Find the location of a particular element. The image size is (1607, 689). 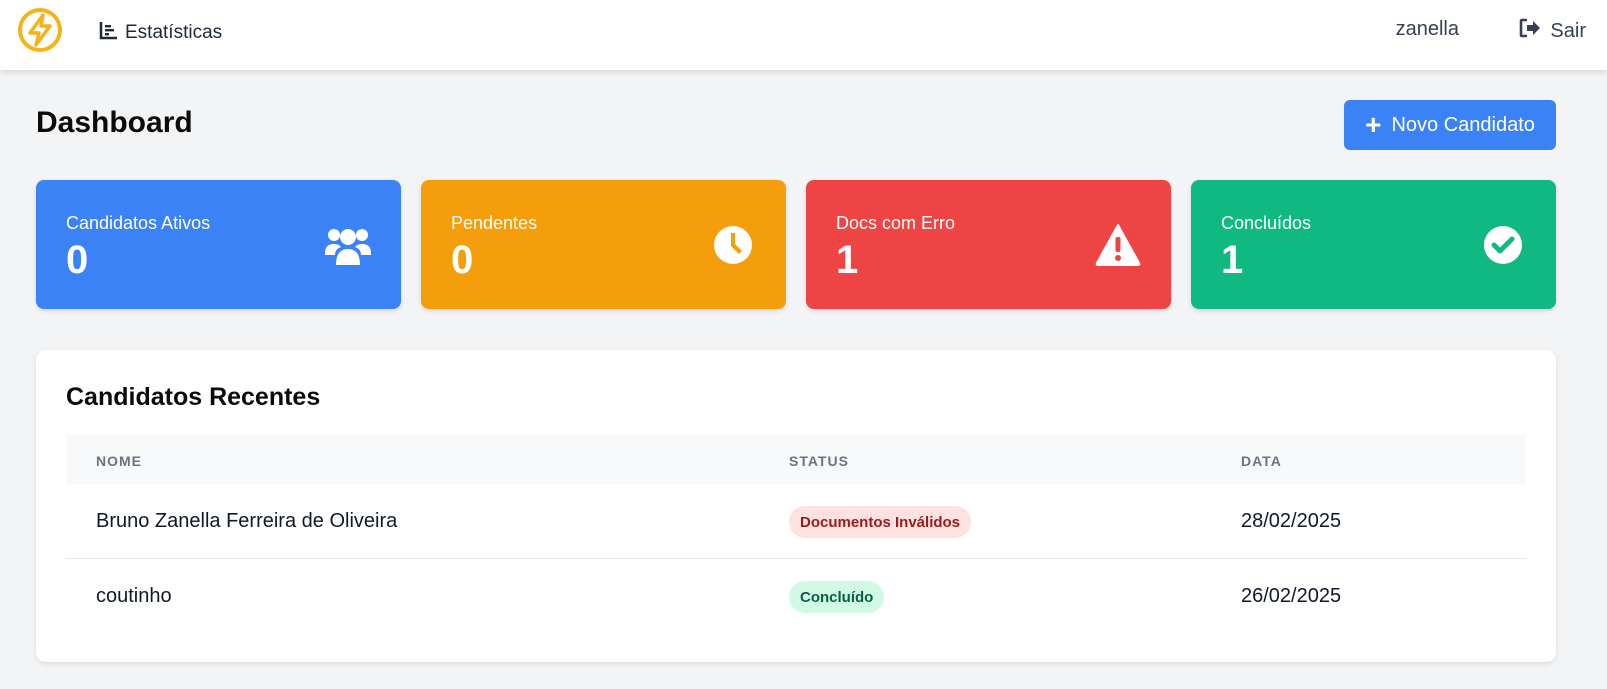

logout-button: Sair is located at coordinates (1552, 31).